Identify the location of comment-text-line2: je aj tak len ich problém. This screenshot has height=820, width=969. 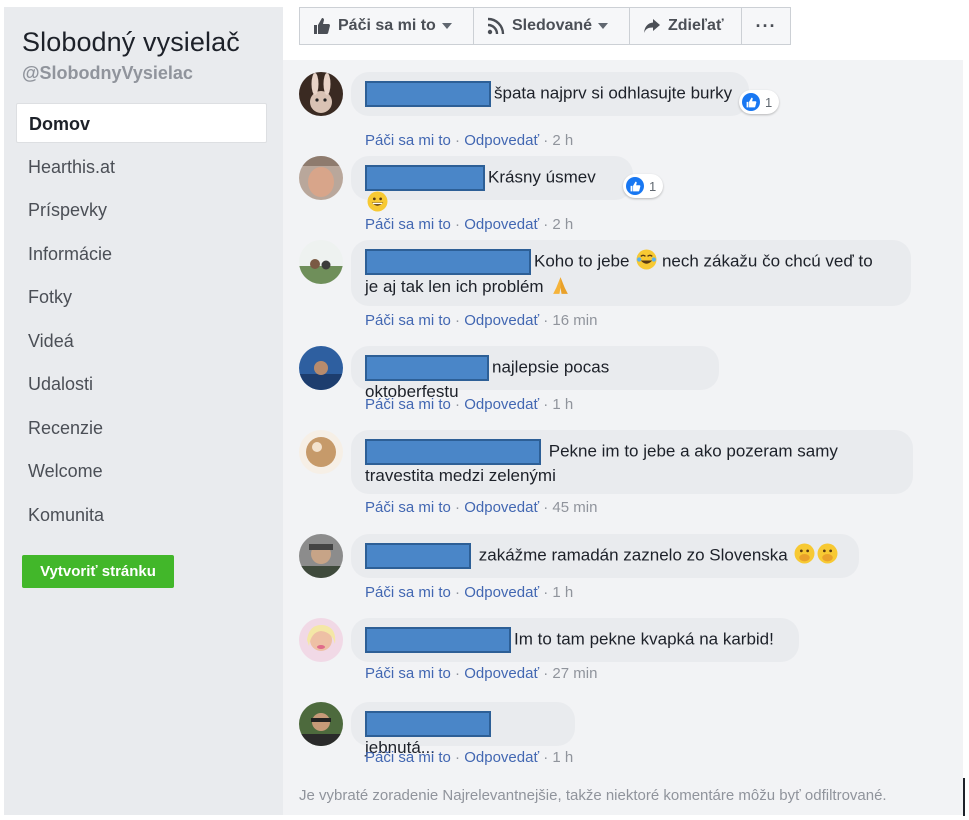
(454, 286).